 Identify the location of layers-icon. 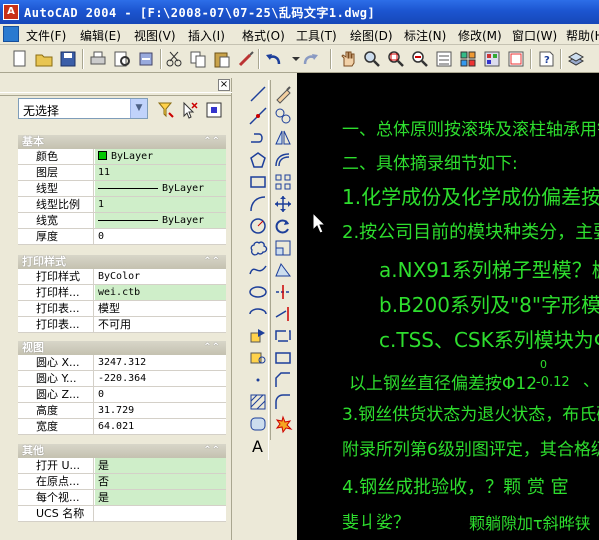
(576, 59).